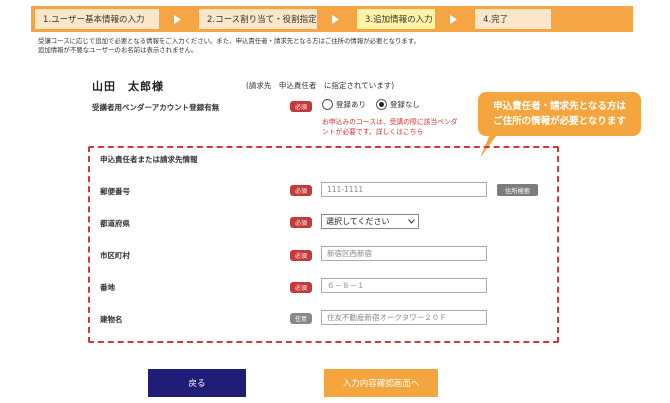 The width and height of the screenshot is (670, 403). I want to click on step-2: 2.コース割り当て・役割指定, so click(258, 19).